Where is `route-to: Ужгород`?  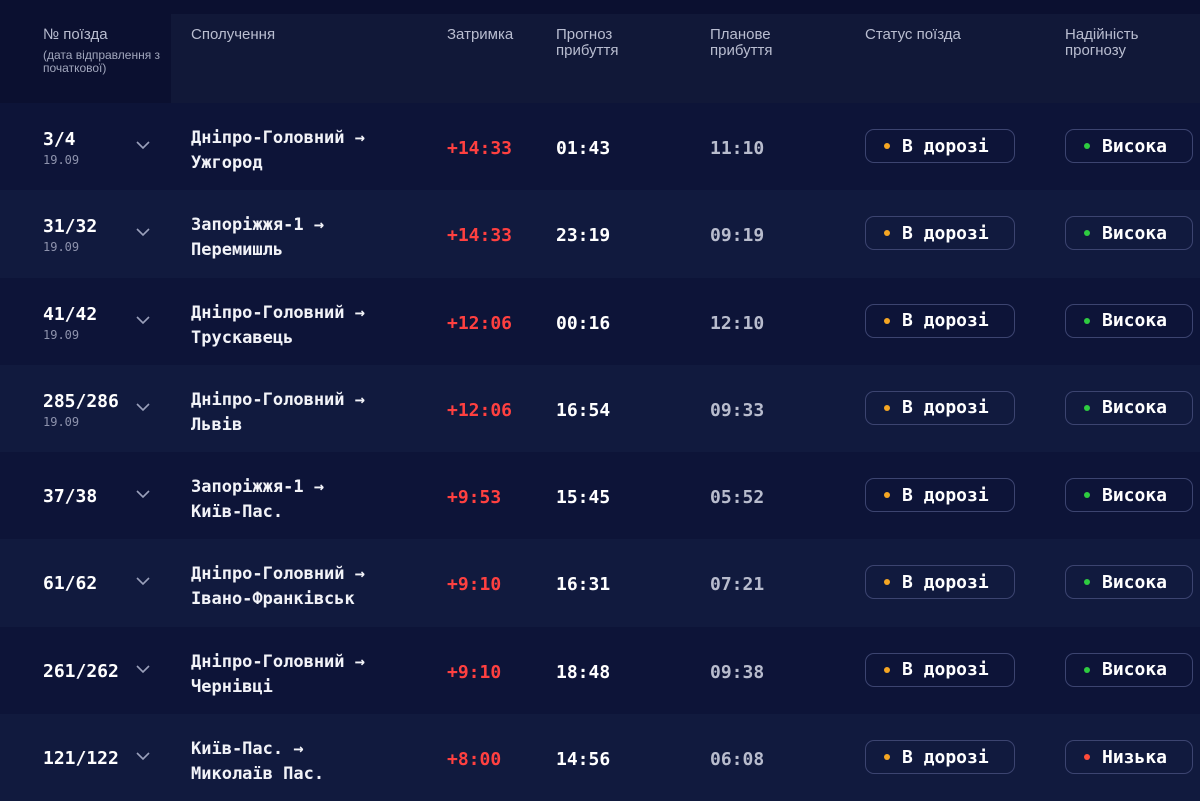 route-to: Ужгород is located at coordinates (227, 163).